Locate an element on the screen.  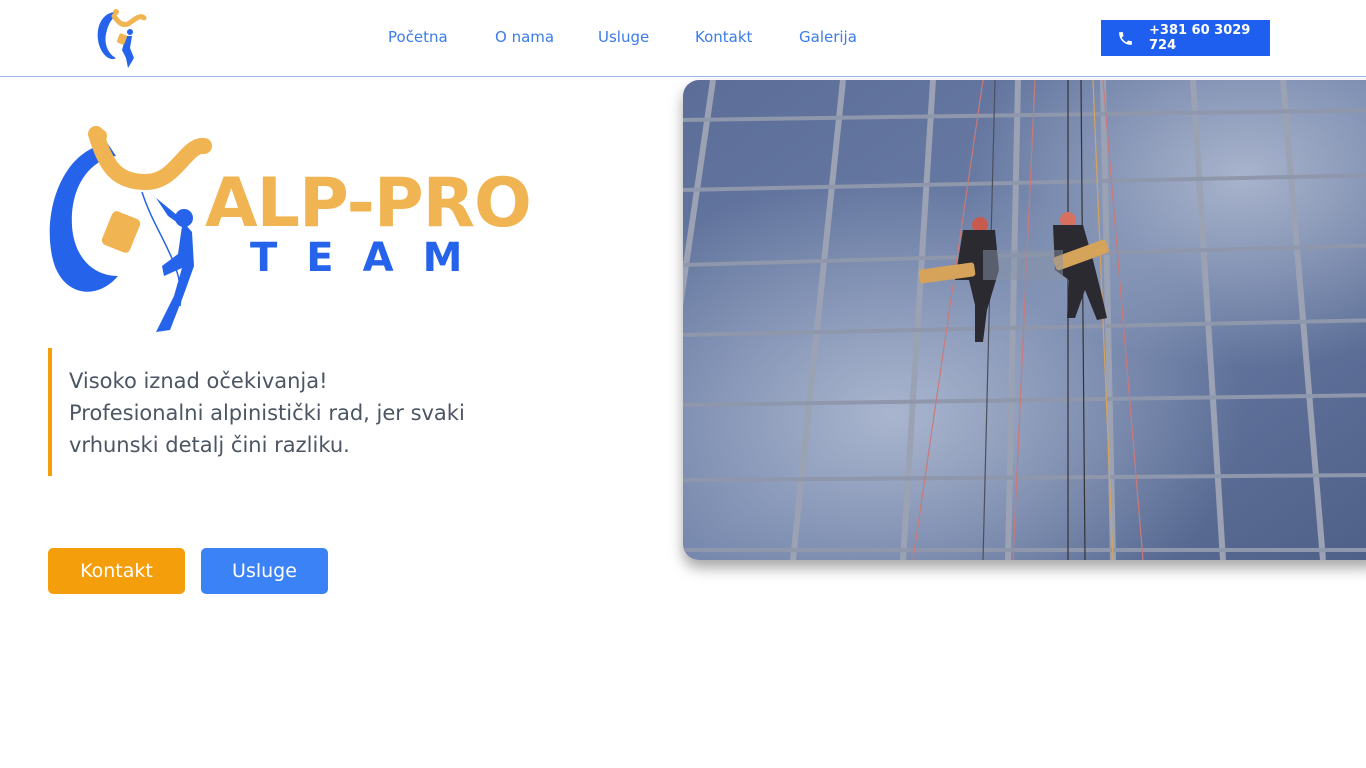
nav-item-o-nama: O nama is located at coordinates (524, 37).